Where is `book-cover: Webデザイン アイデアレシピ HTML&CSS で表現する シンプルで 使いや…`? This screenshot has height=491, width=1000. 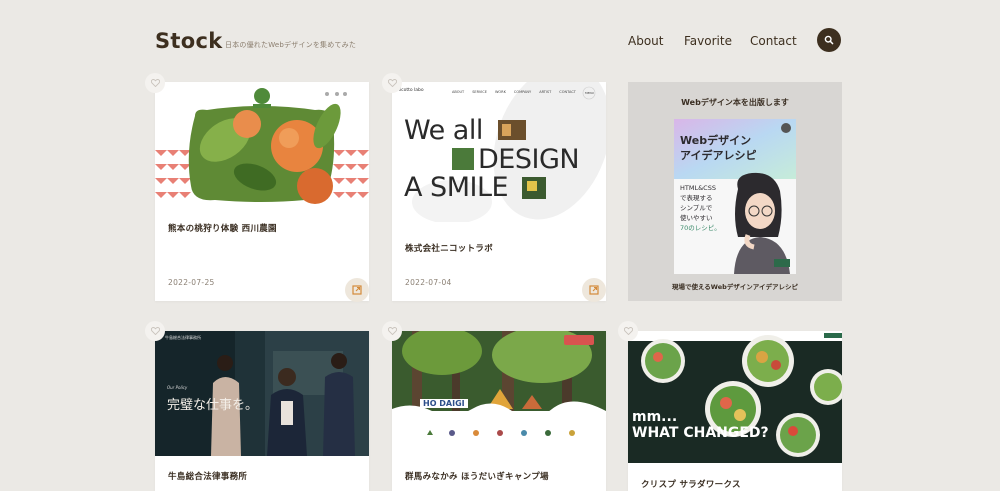
book-cover: Webデザイン アイデアレシピ HTML&CSS で表現する シンプルで 使いや… is located at coordinates (735, 196).